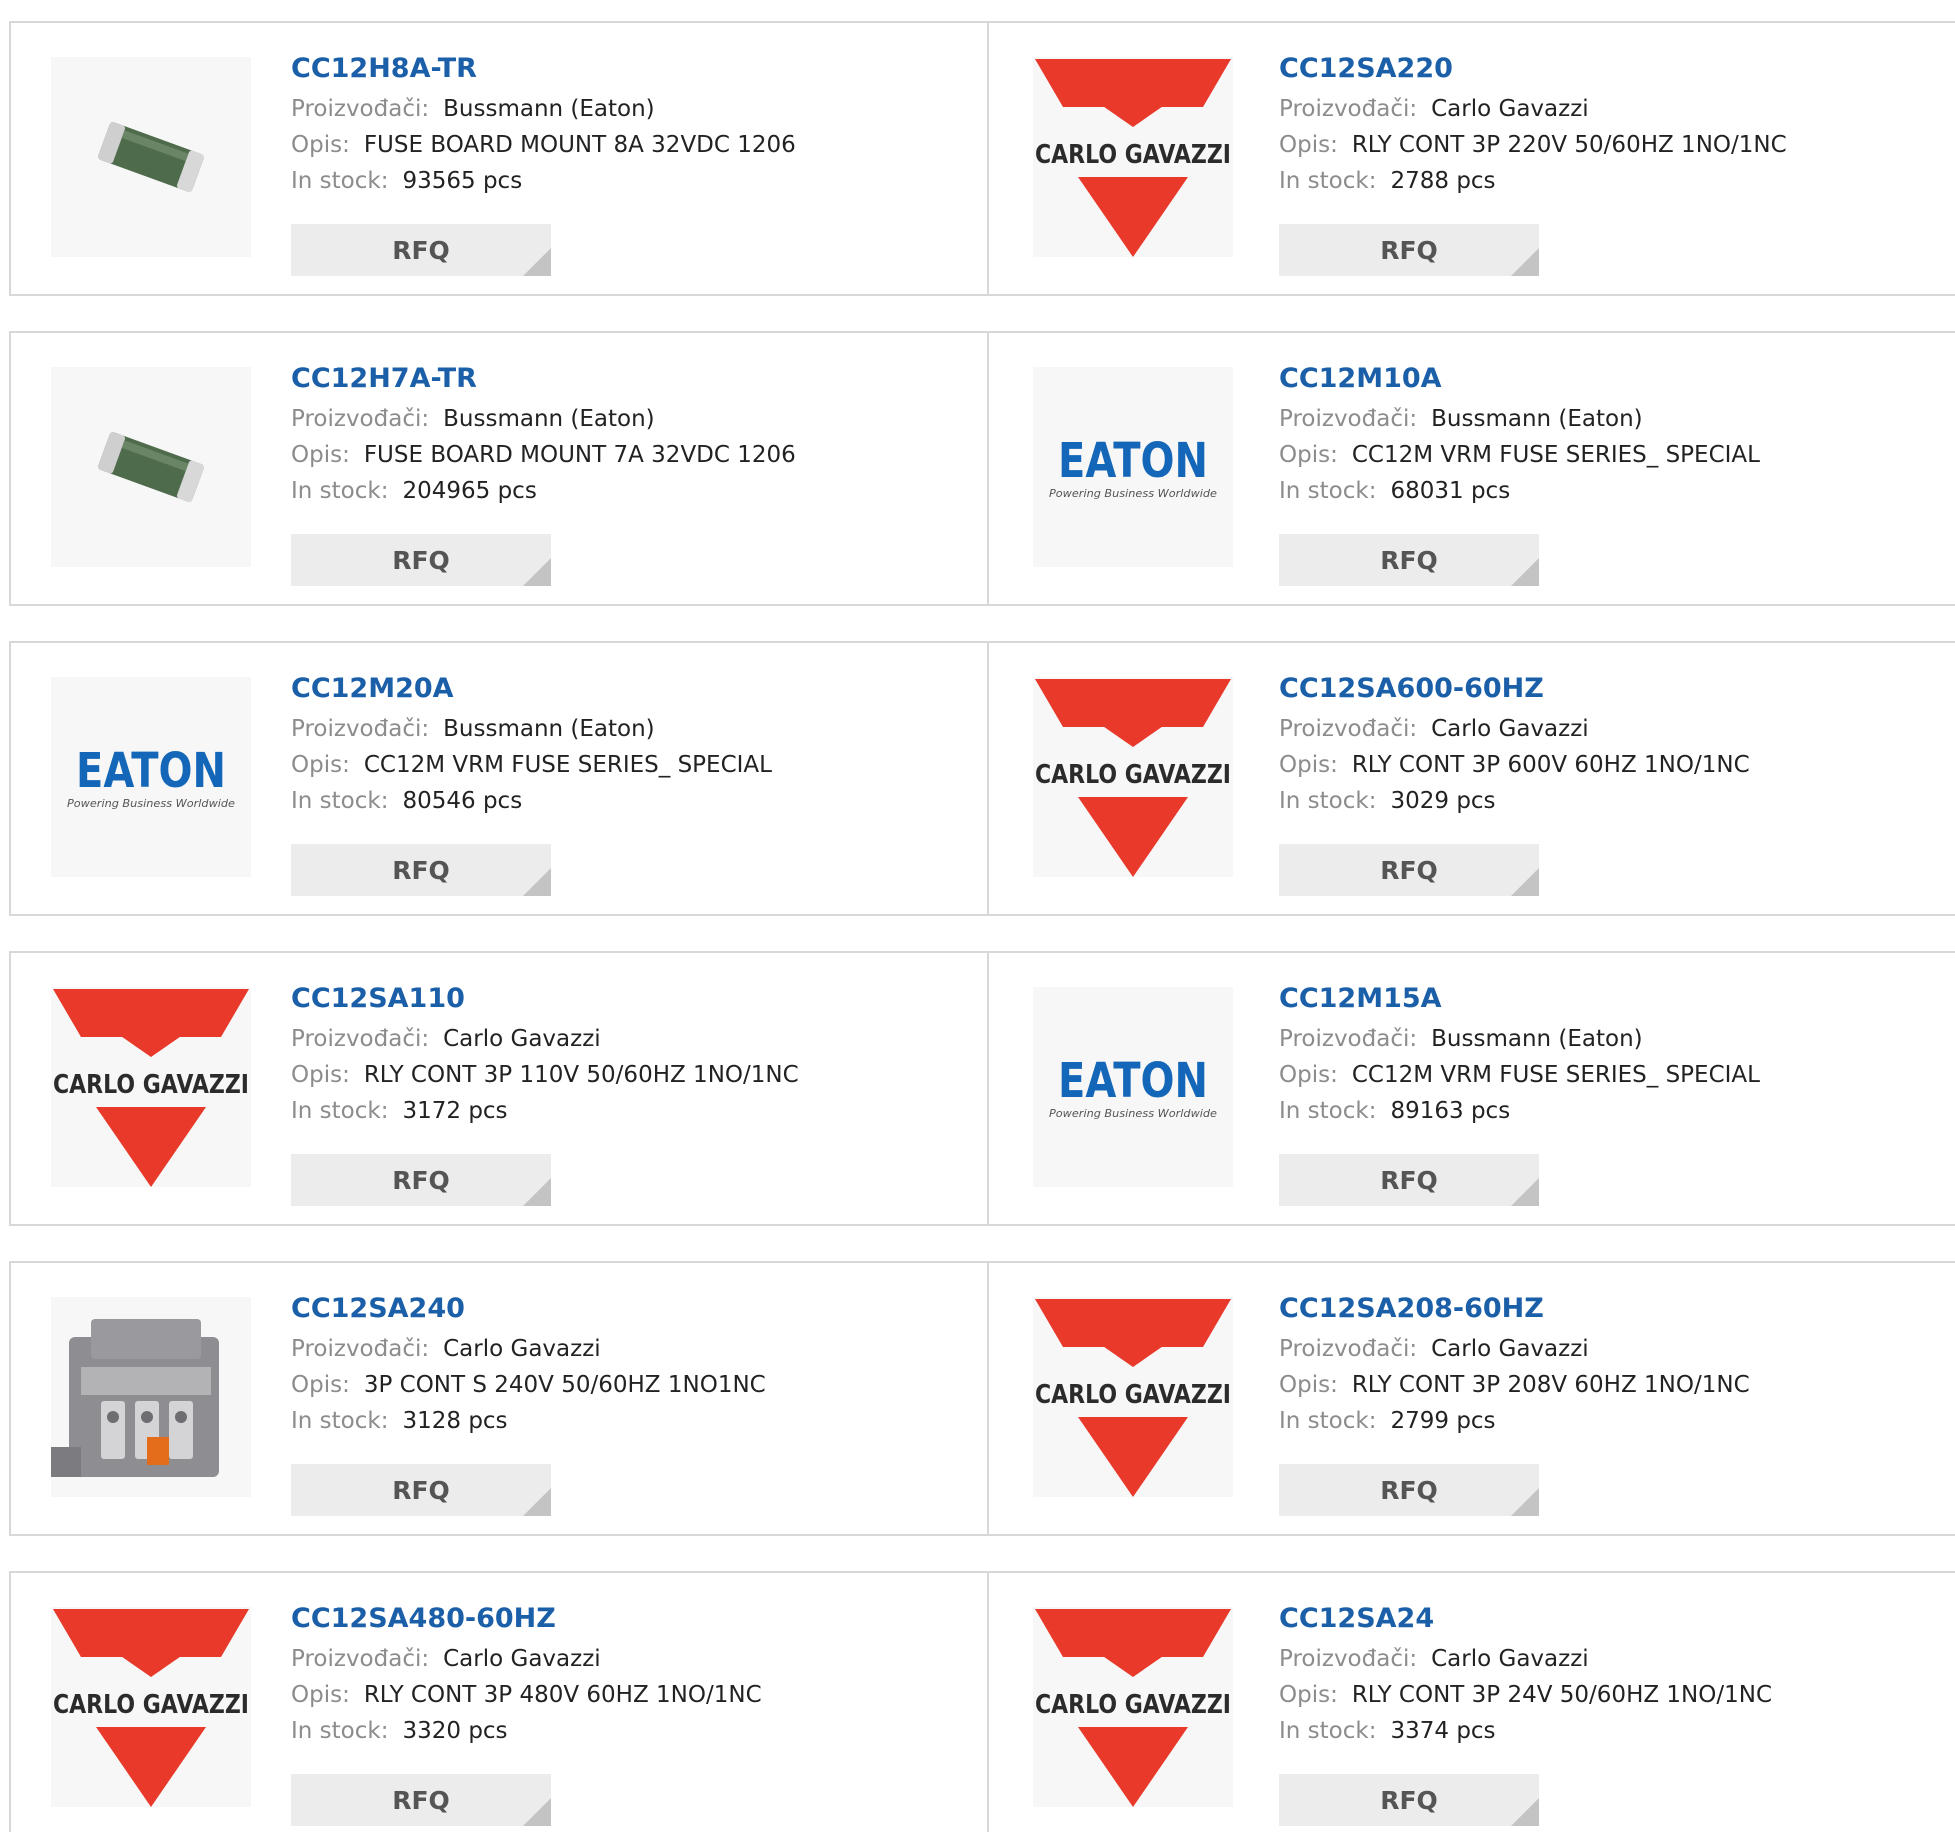 The image size is (1955, 1839). What do you see at coordinates (621, 801) in the screenshot?
I see `stock-line: In stock: 80546 pcs` at bounding box center [621, 801].